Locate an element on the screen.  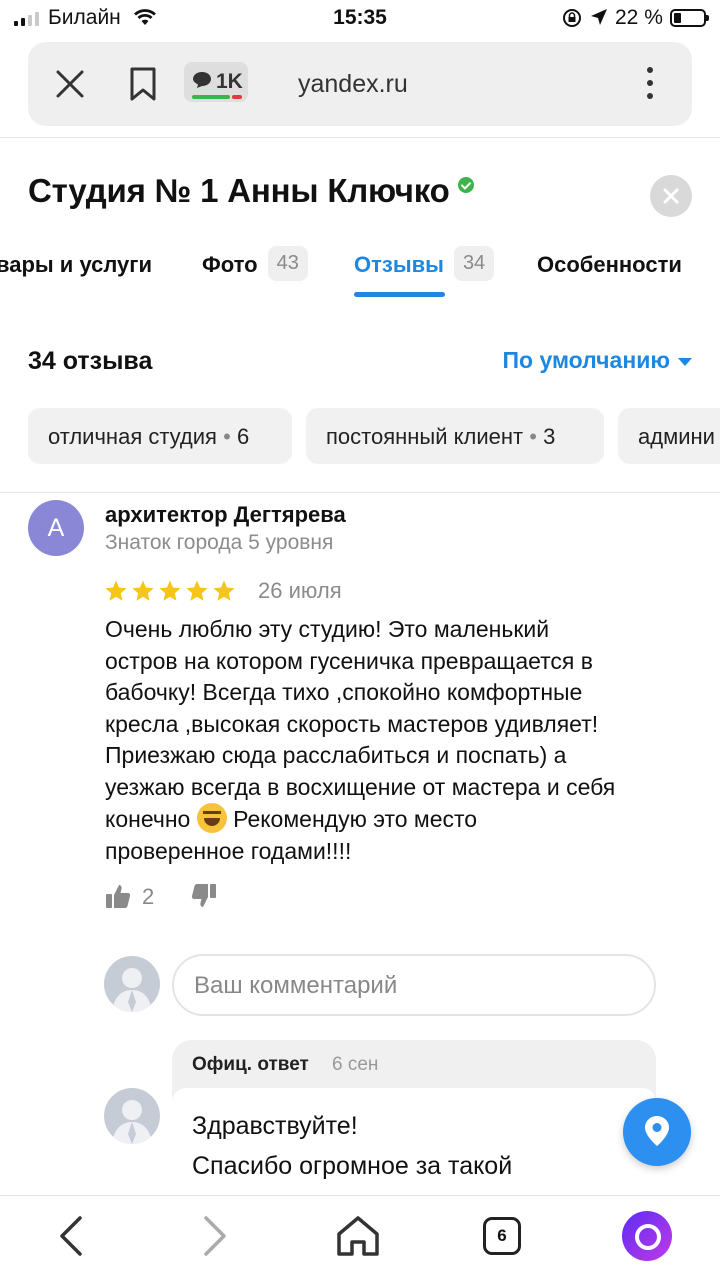
status-bar: Билайн 15:35 22 % is located at coordinates (360, 19).